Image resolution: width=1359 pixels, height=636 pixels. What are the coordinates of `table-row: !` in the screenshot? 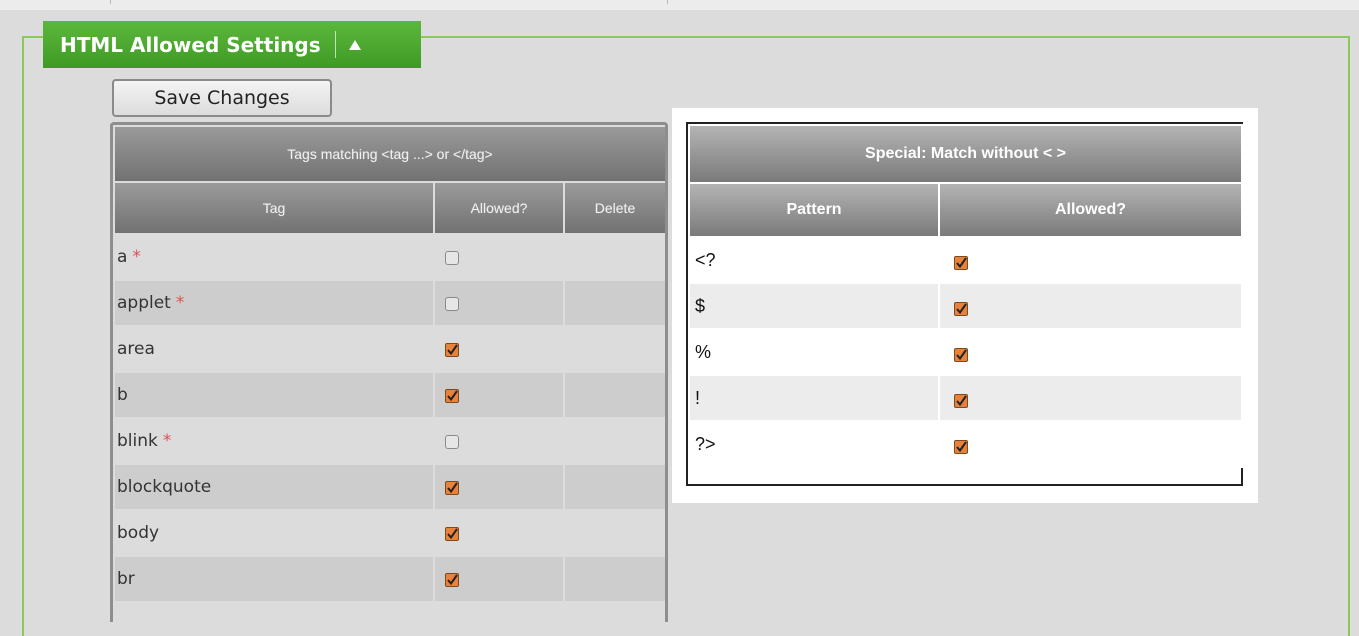 It's located at (966, 398).